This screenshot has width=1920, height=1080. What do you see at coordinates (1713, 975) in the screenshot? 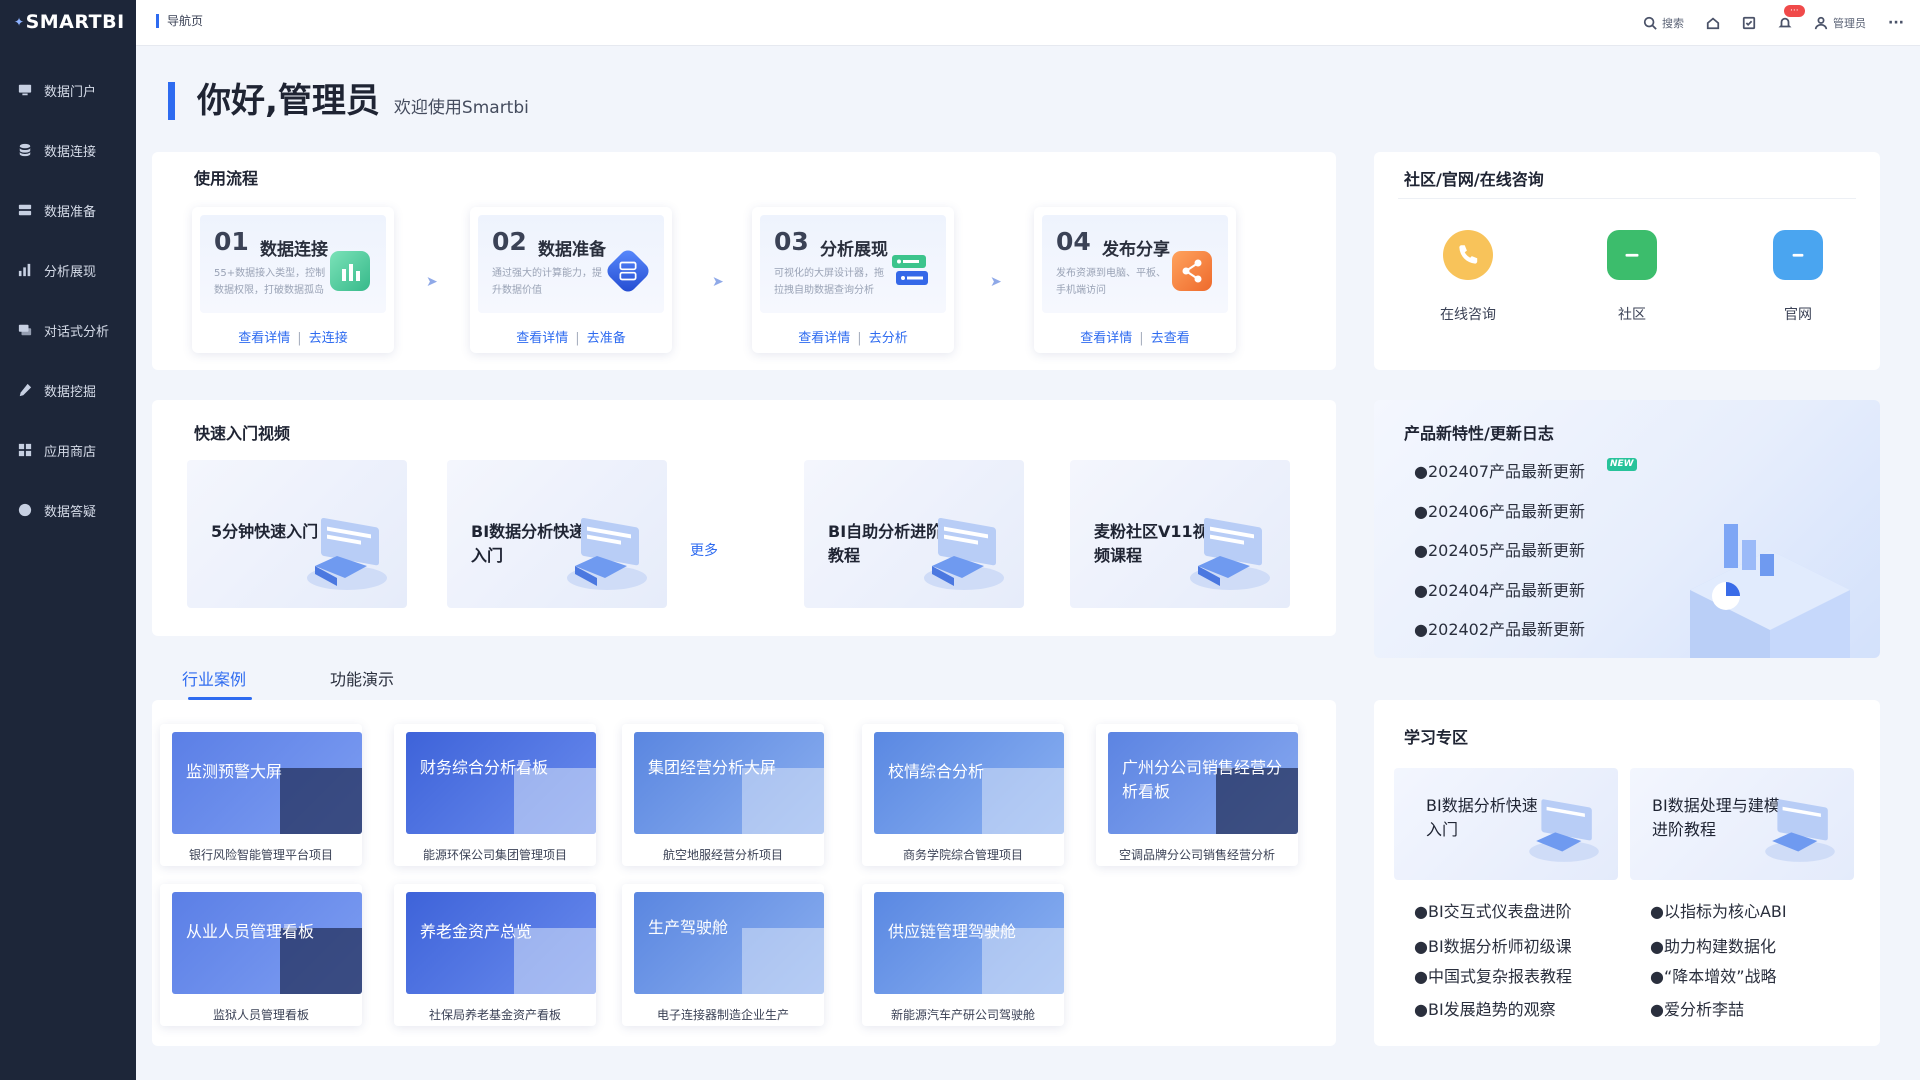
I see `learning-link: ●“降本增效”战略` at bounding box center [1713, 975].